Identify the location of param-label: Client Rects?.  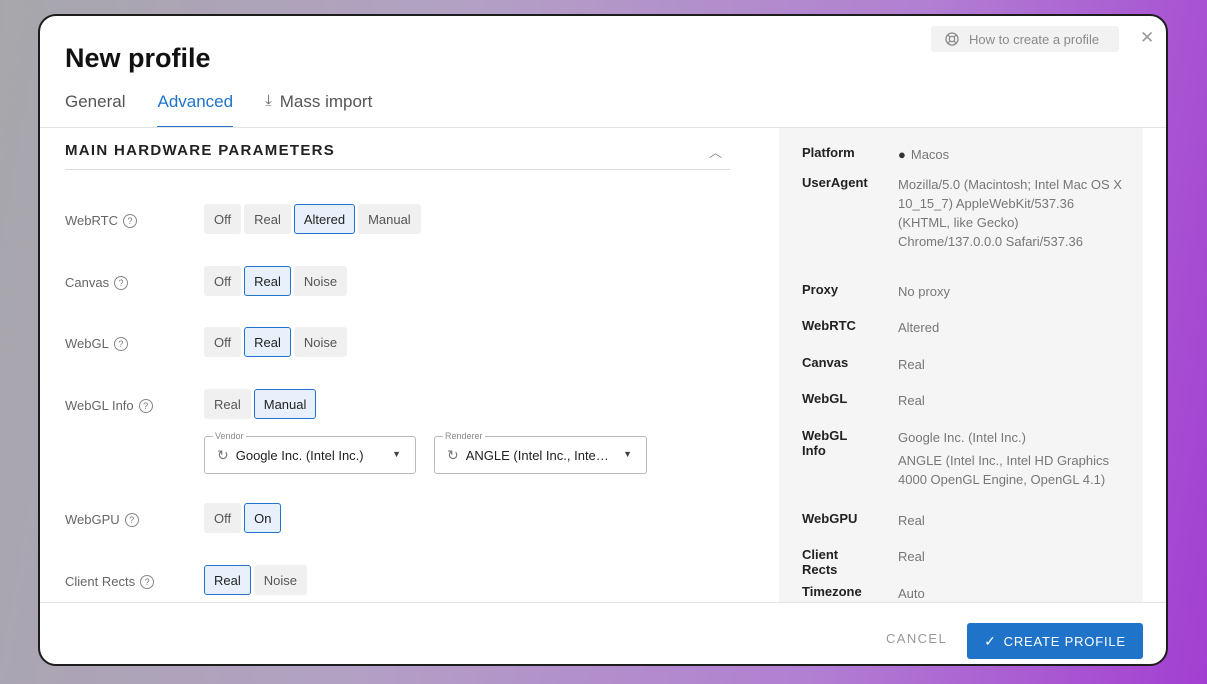
(110, 581).